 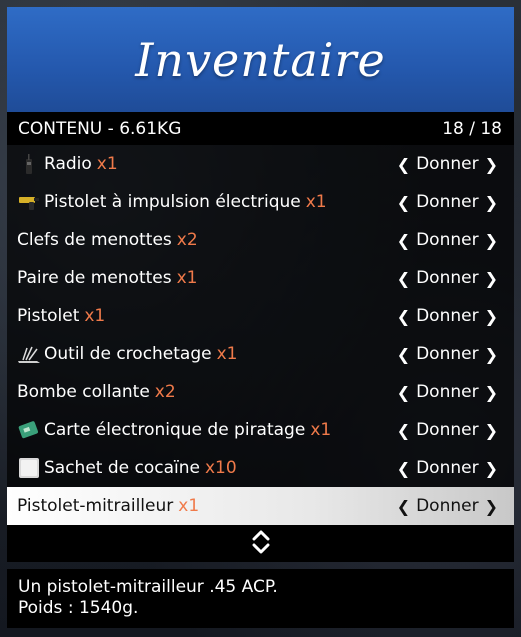 What do you see at coordinates (29, 468) in the screenshot?
I see `bag-icon` at bounding box center [29, 468].